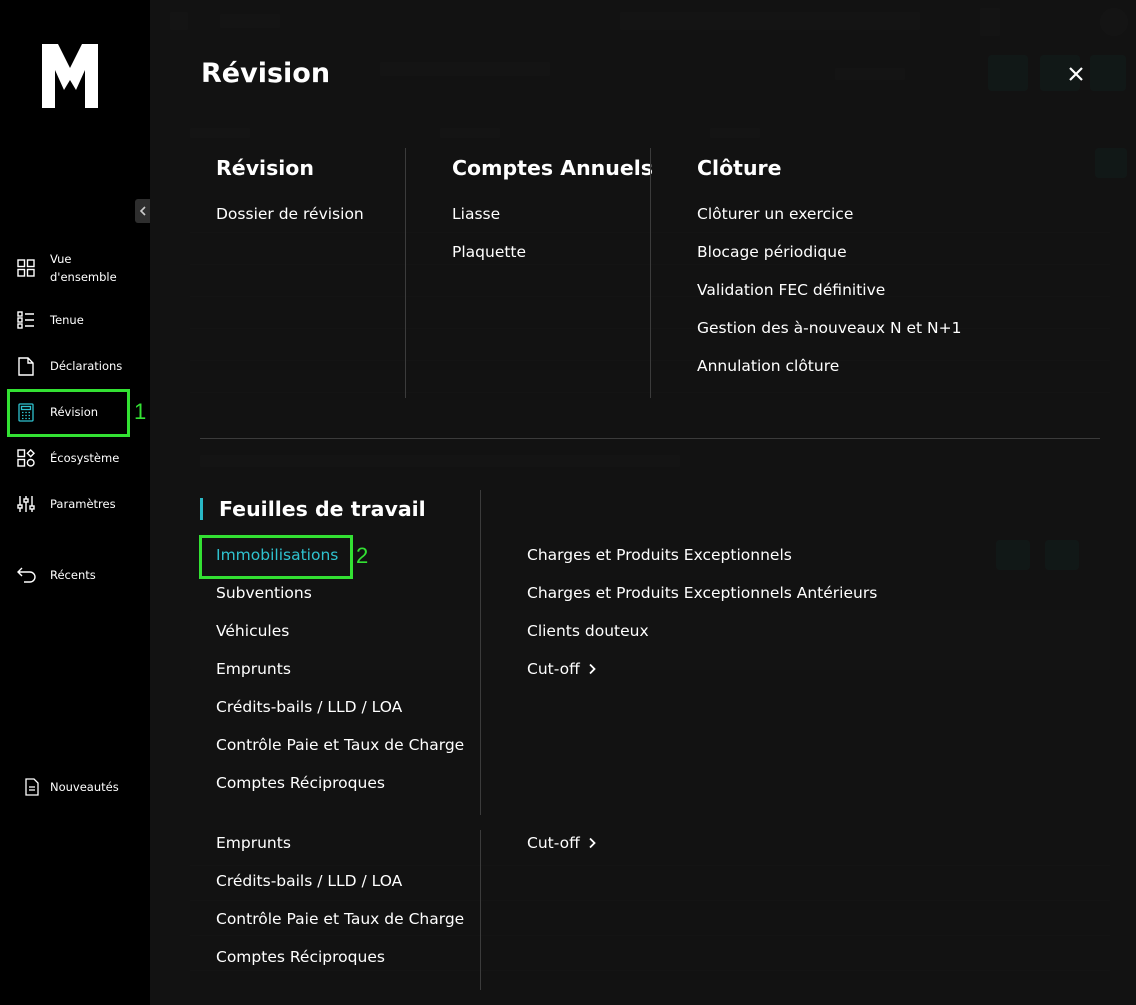  Describe the element at coordinates (85, 458) in the screenshot. I see `nav-label-ecosysteme: Écosystème` at that location.